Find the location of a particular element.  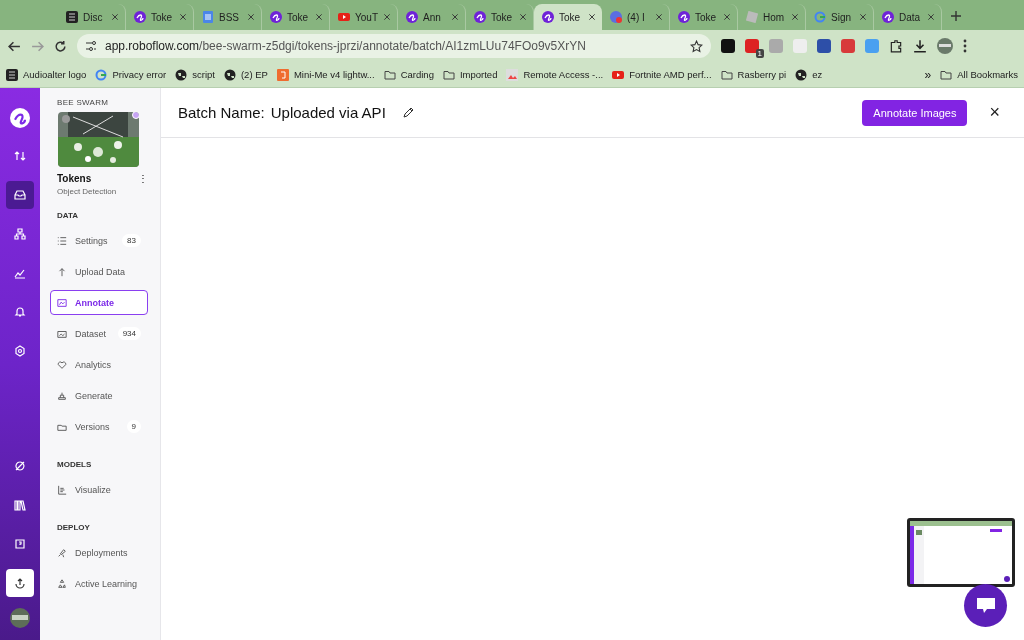

workspace-name: BEE SWARM is located at coordinates (83, 102).